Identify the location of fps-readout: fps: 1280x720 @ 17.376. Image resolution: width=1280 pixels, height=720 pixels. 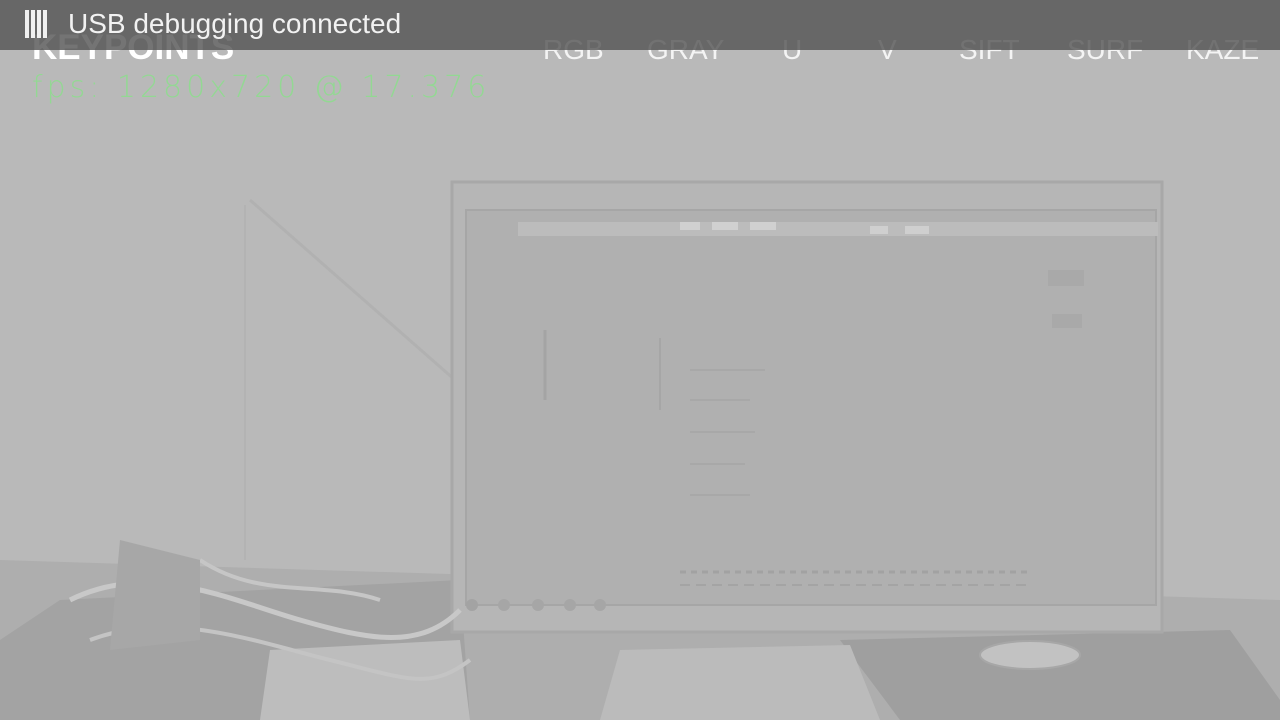
(261, 87).